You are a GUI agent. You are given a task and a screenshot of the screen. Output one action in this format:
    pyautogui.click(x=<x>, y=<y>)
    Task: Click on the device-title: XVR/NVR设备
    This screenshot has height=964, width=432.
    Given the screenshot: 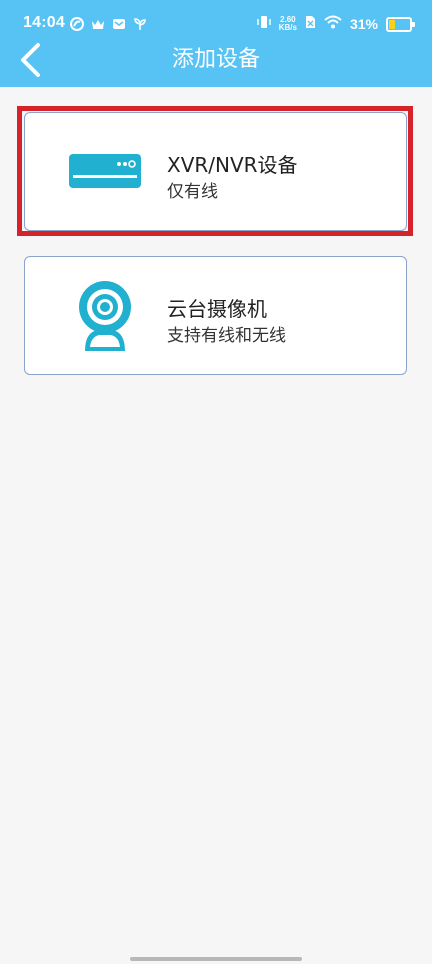 What is the action you would take?
    pyautogui.click(x=232, y=165)
    